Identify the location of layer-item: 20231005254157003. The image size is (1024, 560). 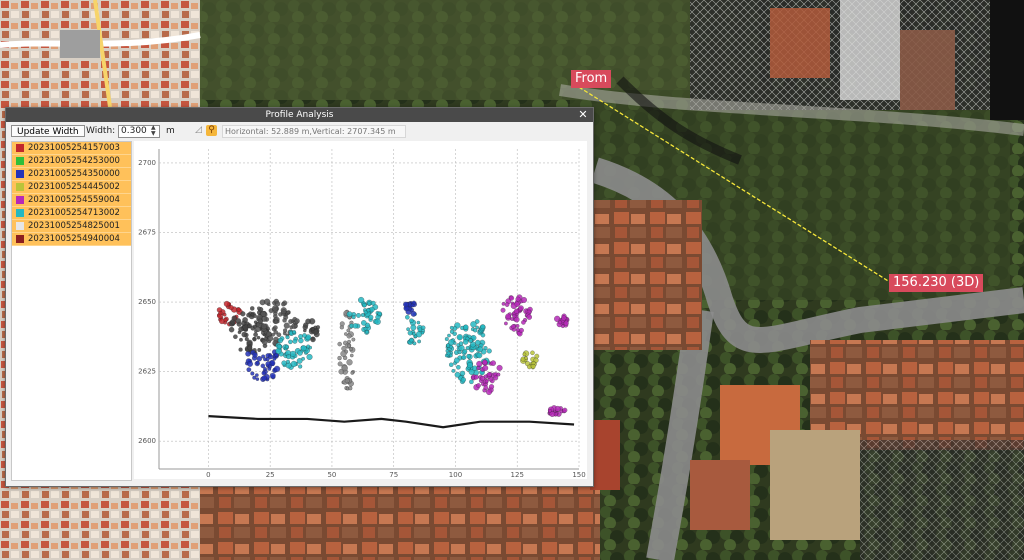
(71, 148).